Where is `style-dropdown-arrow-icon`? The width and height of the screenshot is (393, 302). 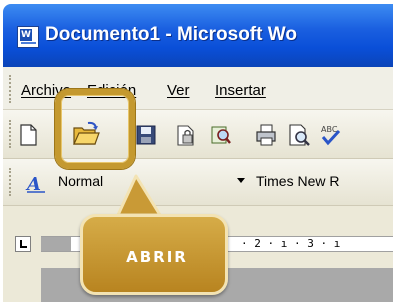
style-dropdown-arrow-icon is located at coordinates (241, 180).